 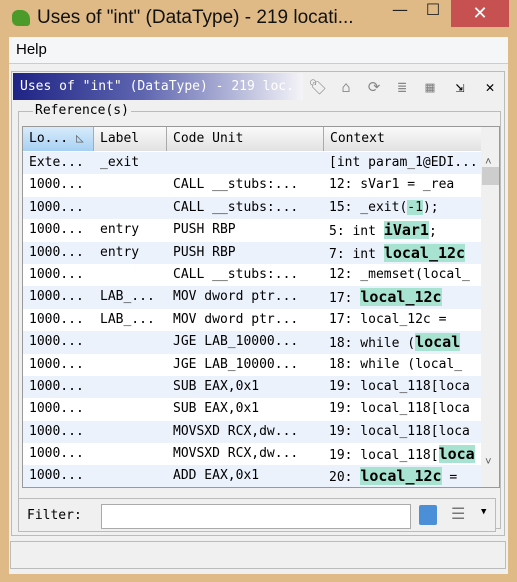 What do you see at coordinates (438, 342) in the screenshot?
I see `highlight: local` at bounding box center [438, 342].